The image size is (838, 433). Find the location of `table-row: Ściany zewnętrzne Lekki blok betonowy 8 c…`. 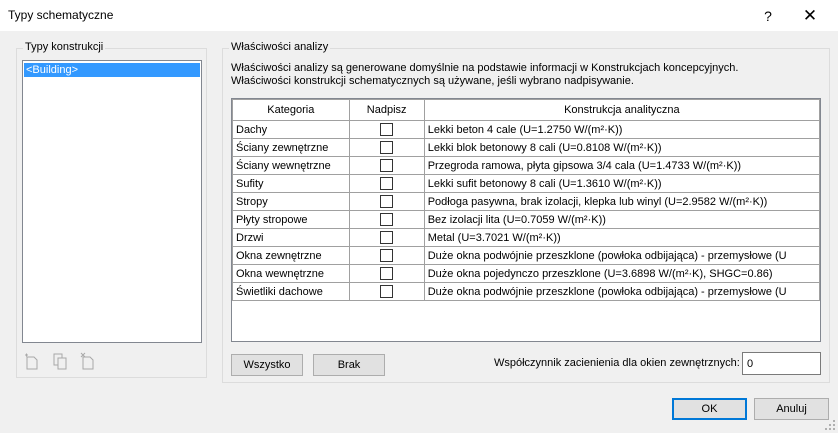

table-row: Ściany zewnętrzne Lekki blok betonowy 8 c… is located at coordinates (526, 147).